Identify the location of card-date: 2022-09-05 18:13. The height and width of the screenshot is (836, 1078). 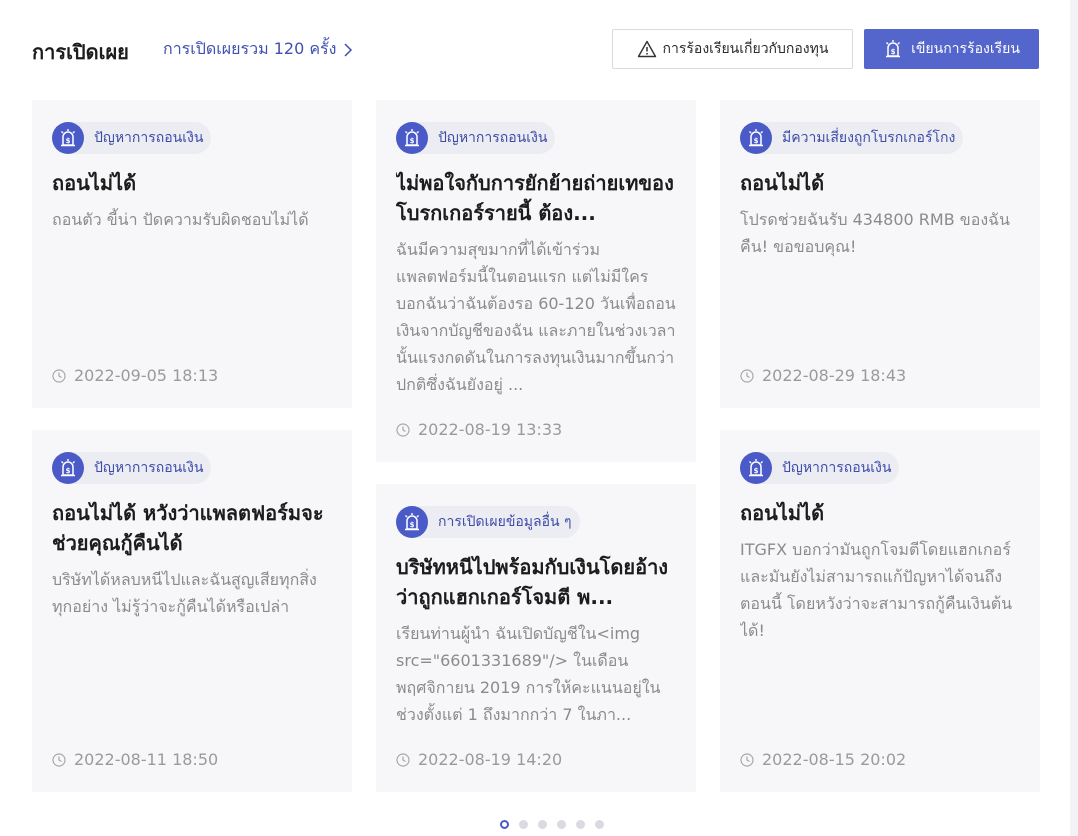
(135, 375).